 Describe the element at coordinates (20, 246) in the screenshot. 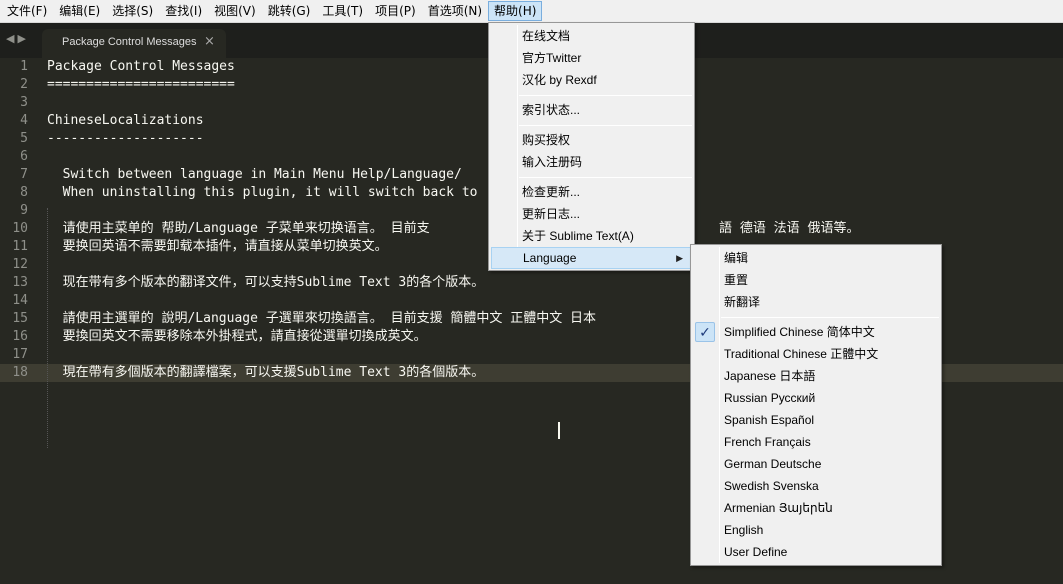

I see `line-number: 11` at that location.